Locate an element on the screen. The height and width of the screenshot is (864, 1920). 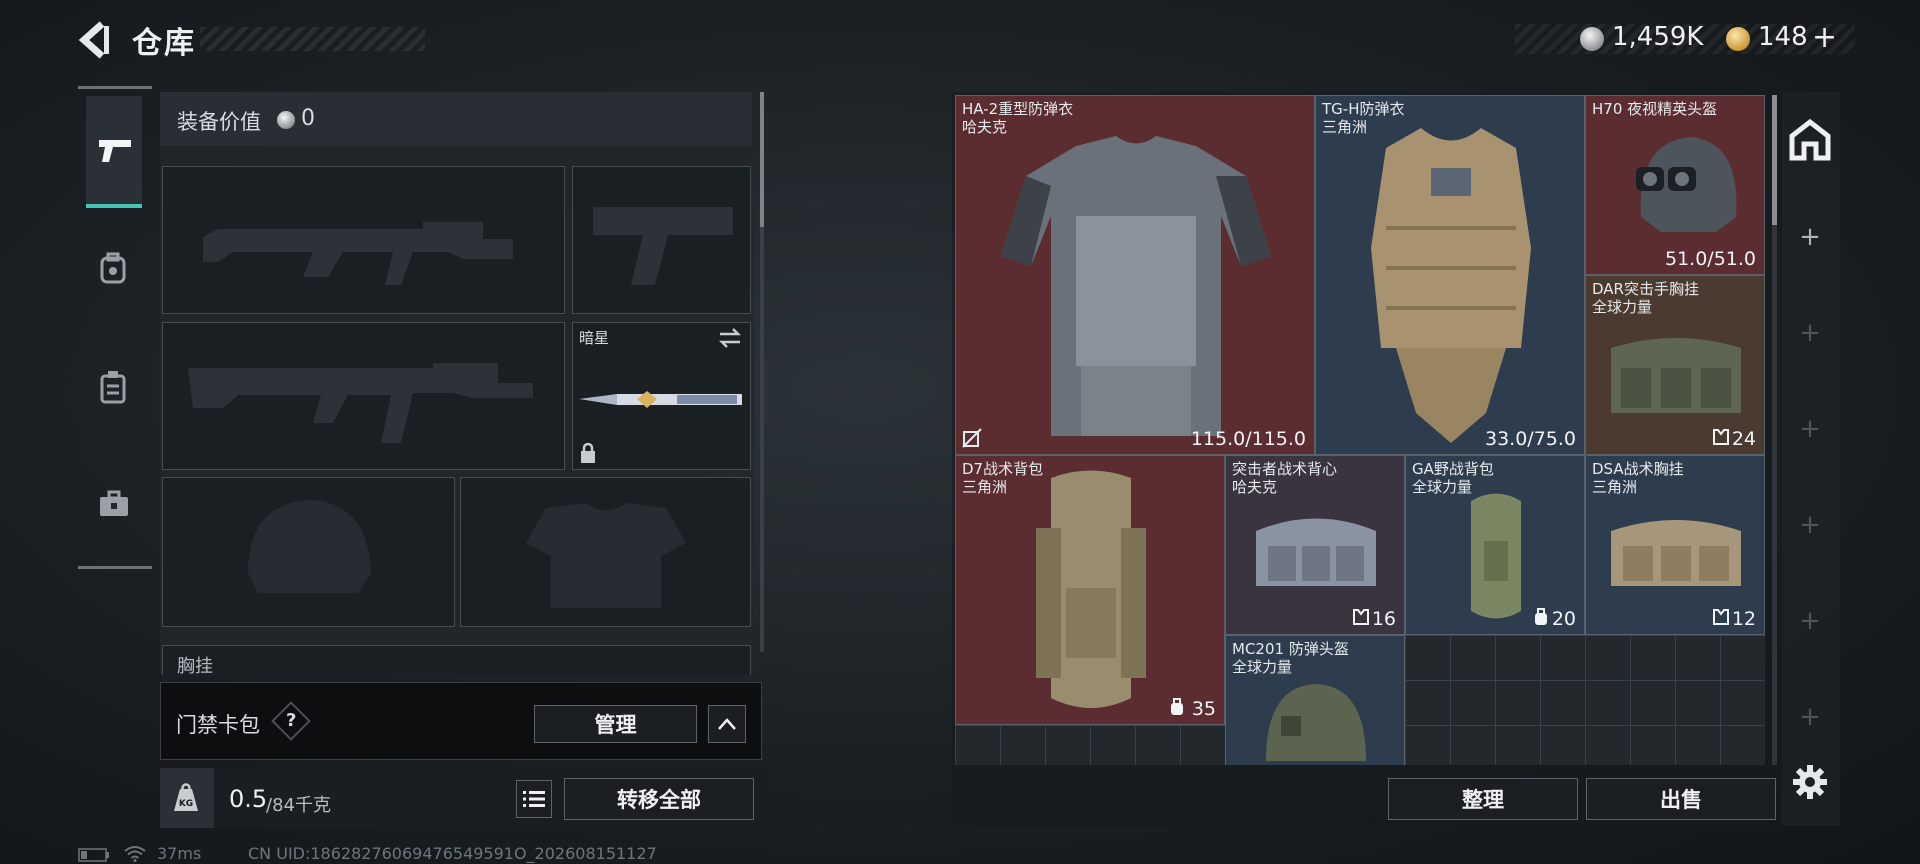
stash-item-mc201-helmet: MC201 防弹头盔 全球力量 is located at coordinates (1315, 700).